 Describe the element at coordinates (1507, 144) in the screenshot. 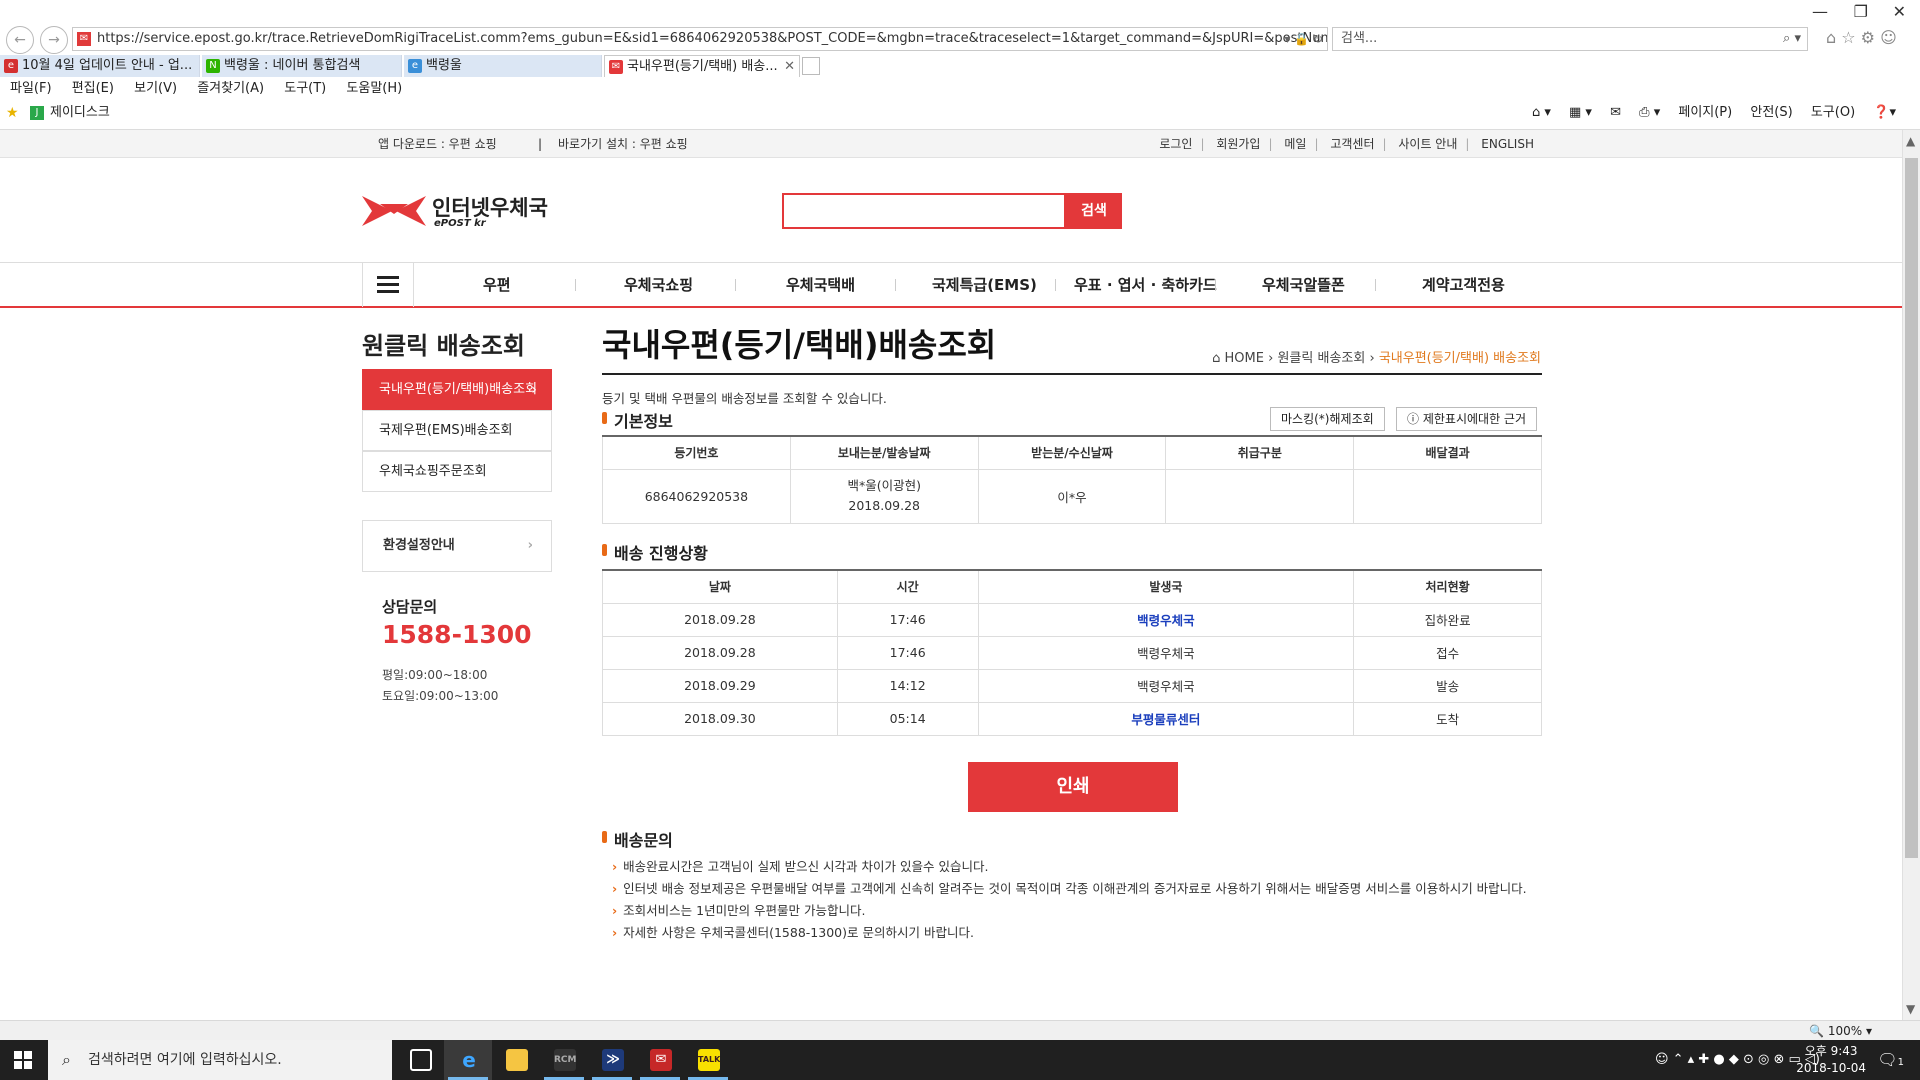

I see `english-link: ENGLISH` at that location.